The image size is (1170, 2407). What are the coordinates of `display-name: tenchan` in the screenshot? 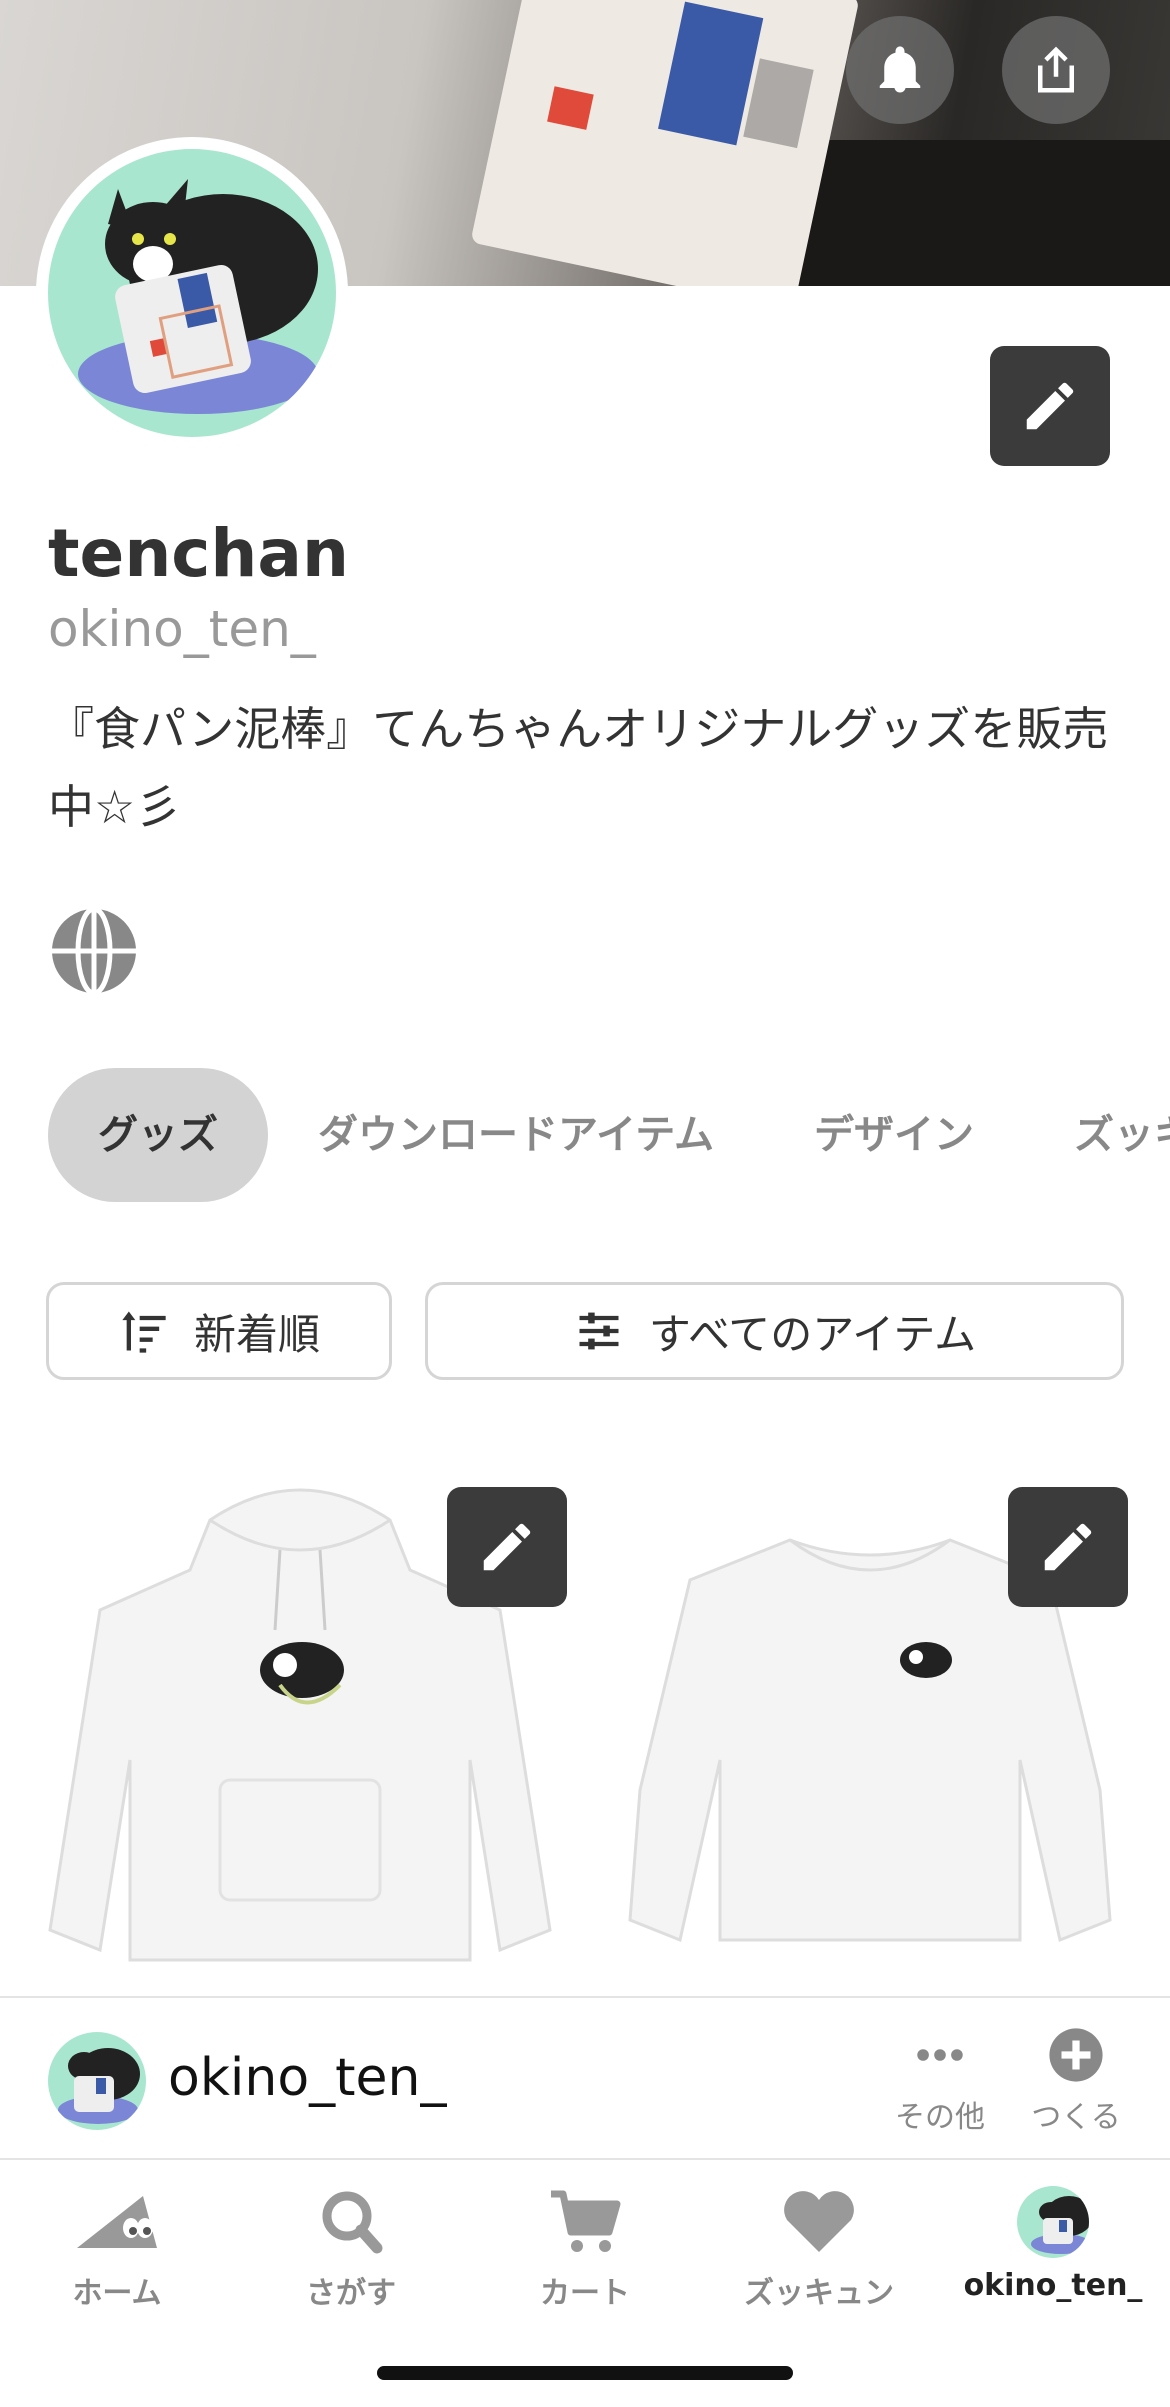 It's located at (198, 553).